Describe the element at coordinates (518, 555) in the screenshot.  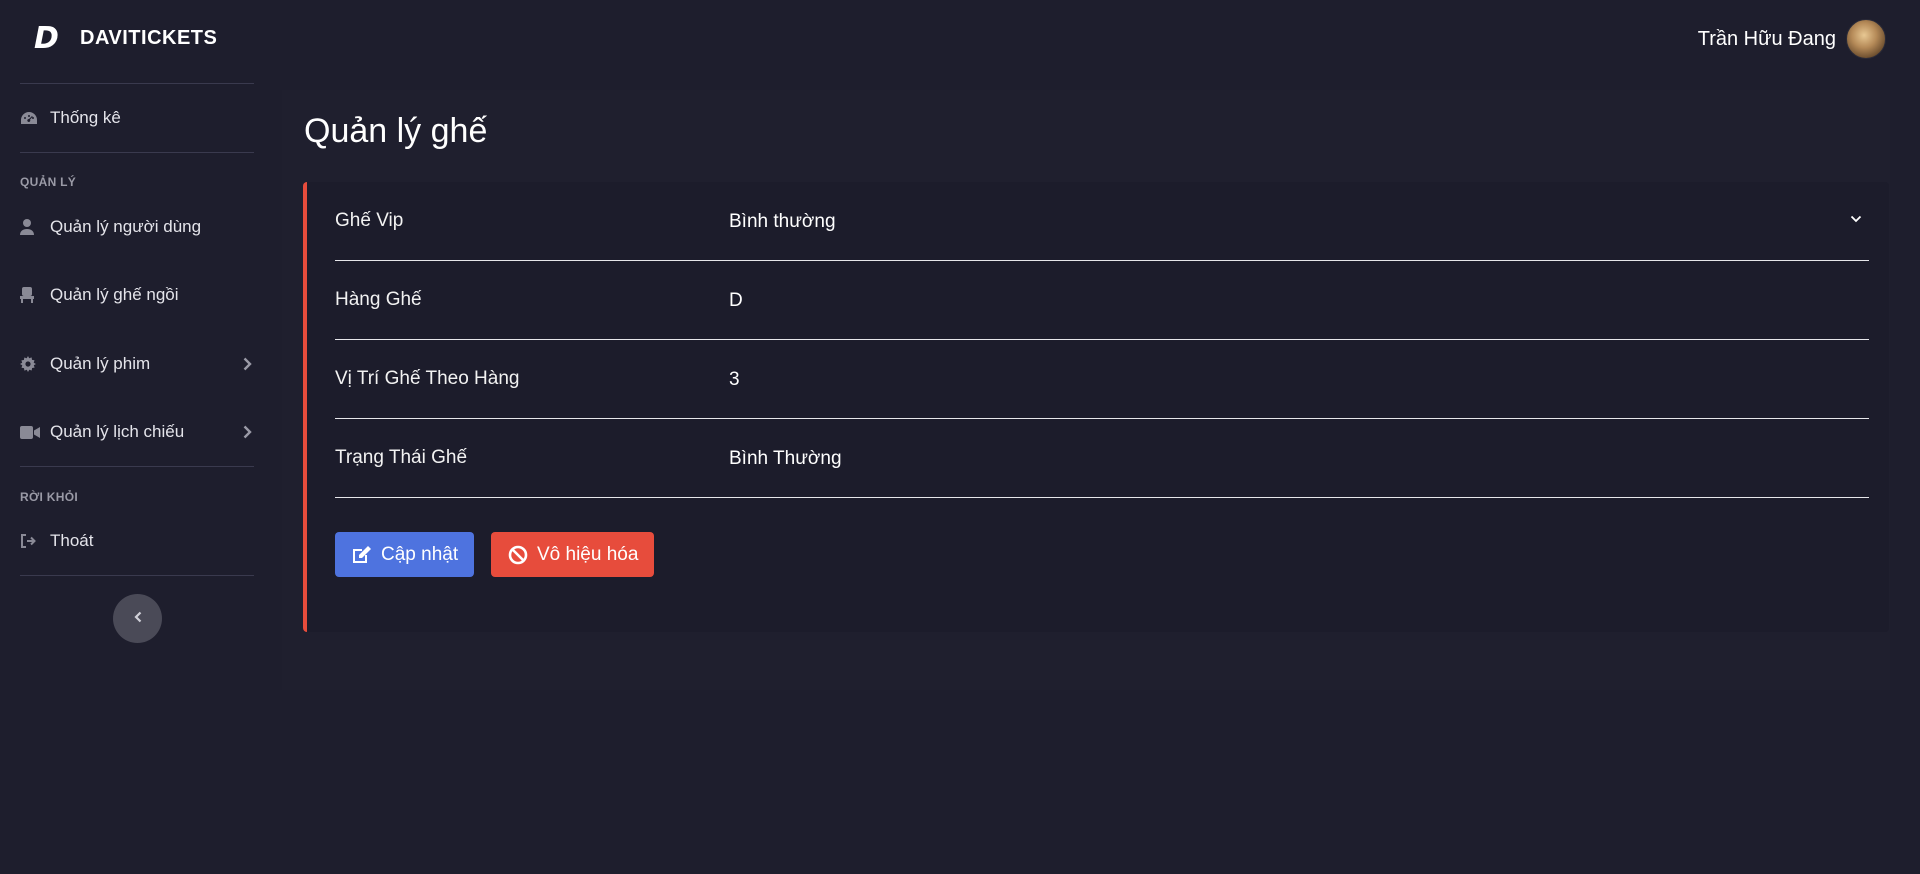
I see `ban-icon` at that location.